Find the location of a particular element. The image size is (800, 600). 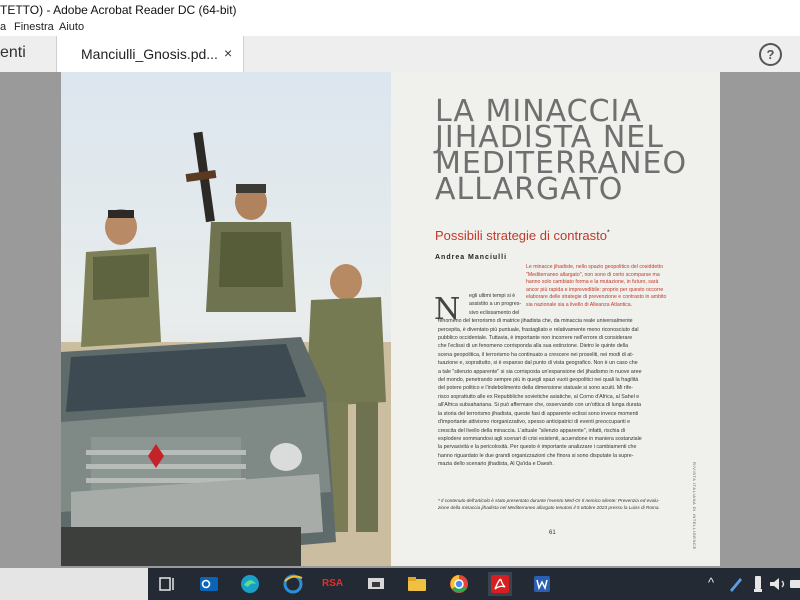

rsa-label: RSA is located at coordinates (333, 583).